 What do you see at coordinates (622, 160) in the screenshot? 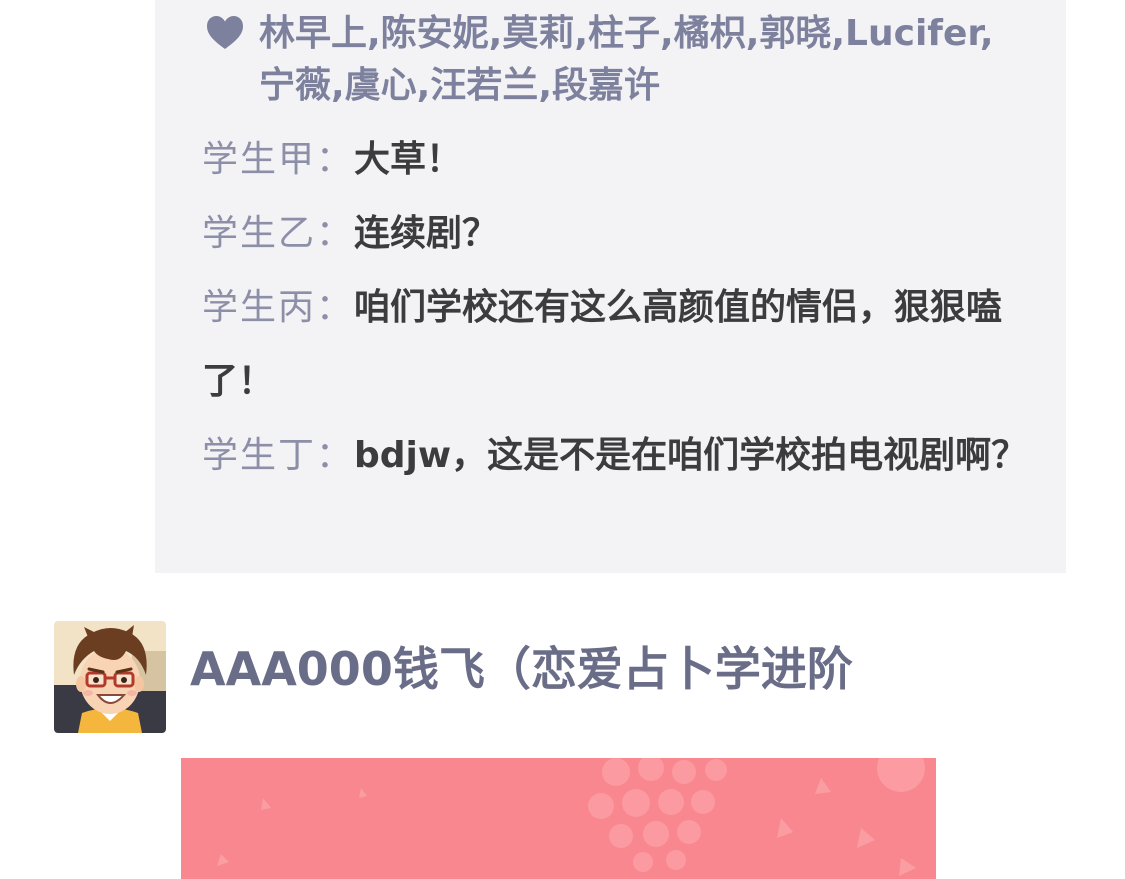
I see `comment-item: 学生甲：大草！` at bounding box center [622, 160].